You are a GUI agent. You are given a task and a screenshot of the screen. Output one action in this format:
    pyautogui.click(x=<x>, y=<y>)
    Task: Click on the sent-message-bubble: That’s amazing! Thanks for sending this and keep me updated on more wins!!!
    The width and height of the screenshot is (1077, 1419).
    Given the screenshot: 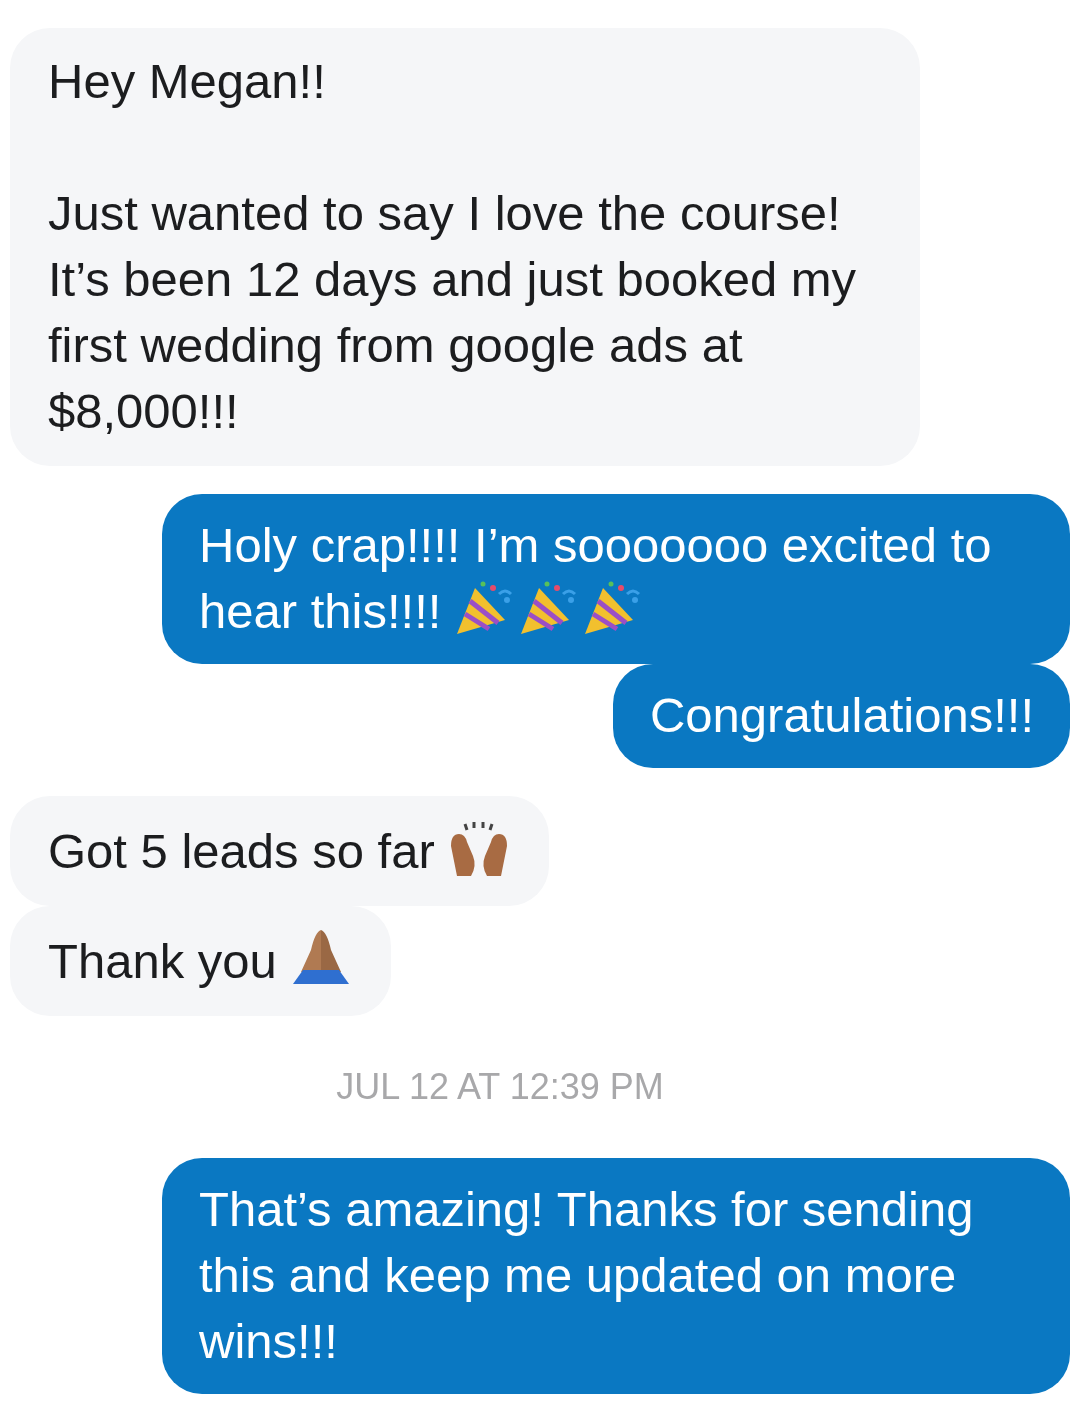 What is the action you would take?
    pyautogui.click(x=616, y=1276)
    